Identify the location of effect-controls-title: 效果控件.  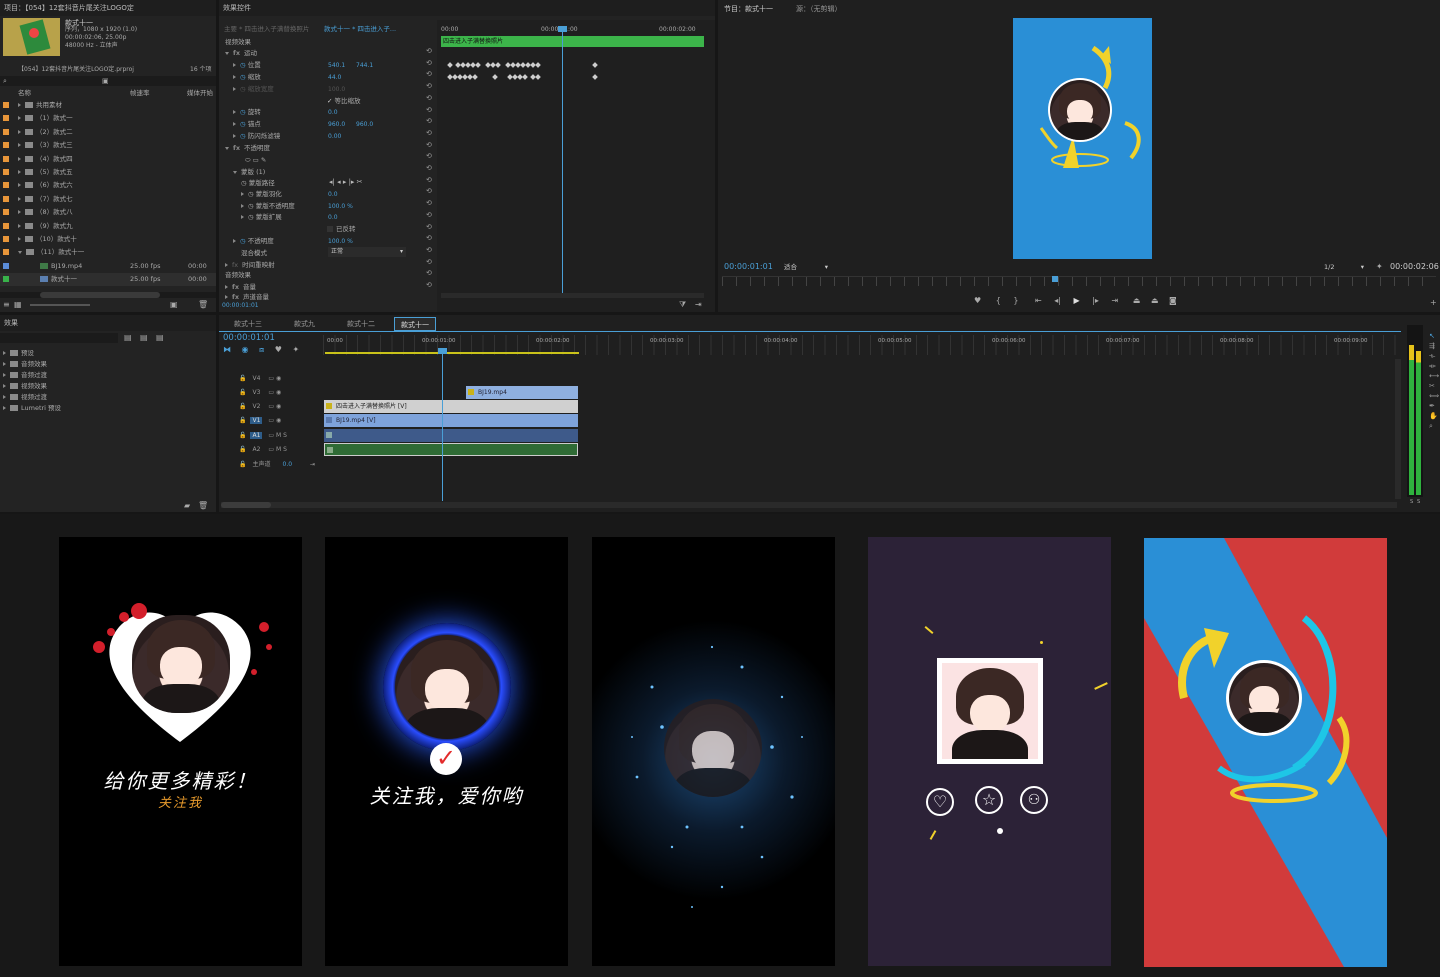
(467, 8).